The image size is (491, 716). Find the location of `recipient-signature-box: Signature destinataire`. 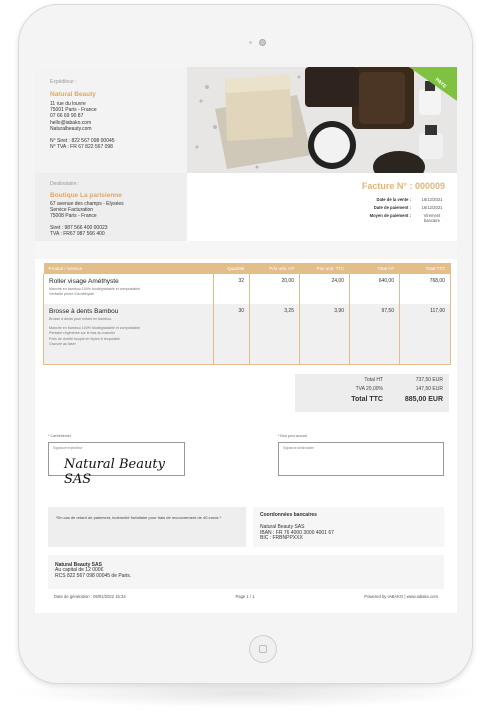

recipient-signature-box: Signature destinataire is located at coordinates (361, 459).